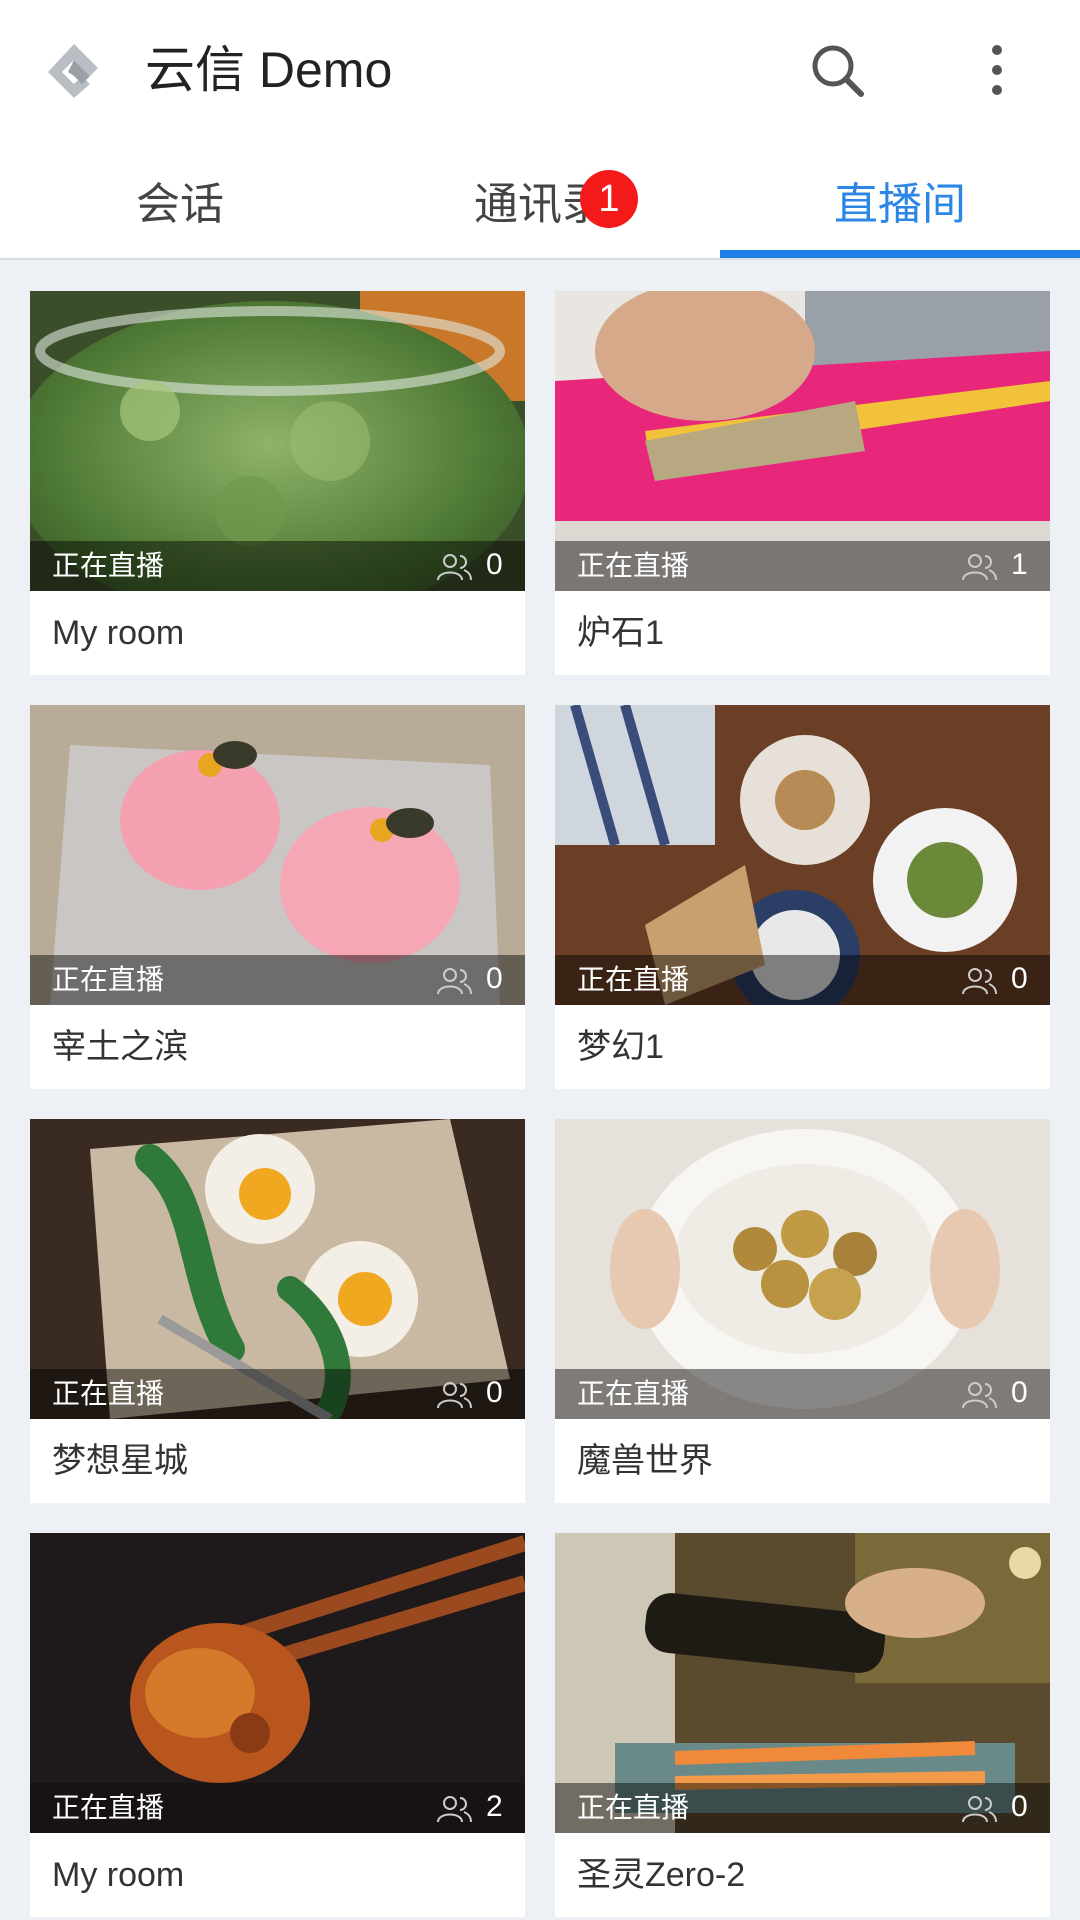 This screenshot has height=1920, width=1080. What do you see at coordinates (620, 1047) in the screenshot?
I see `room-name: 梦幻1` at bounding box center [620, 1047].